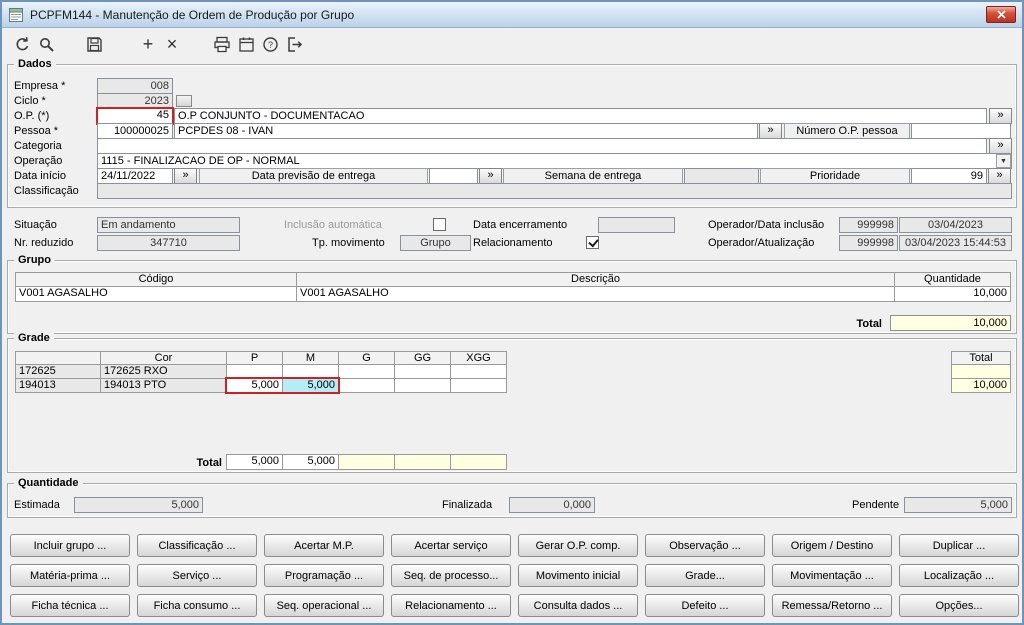 The height and width of the screenshot is (625, 1024). Describe the element at coordinates (847, 131) in the screenshot. I see `numero-op-pessoa-label: Número O.P. pessoa` at that location.